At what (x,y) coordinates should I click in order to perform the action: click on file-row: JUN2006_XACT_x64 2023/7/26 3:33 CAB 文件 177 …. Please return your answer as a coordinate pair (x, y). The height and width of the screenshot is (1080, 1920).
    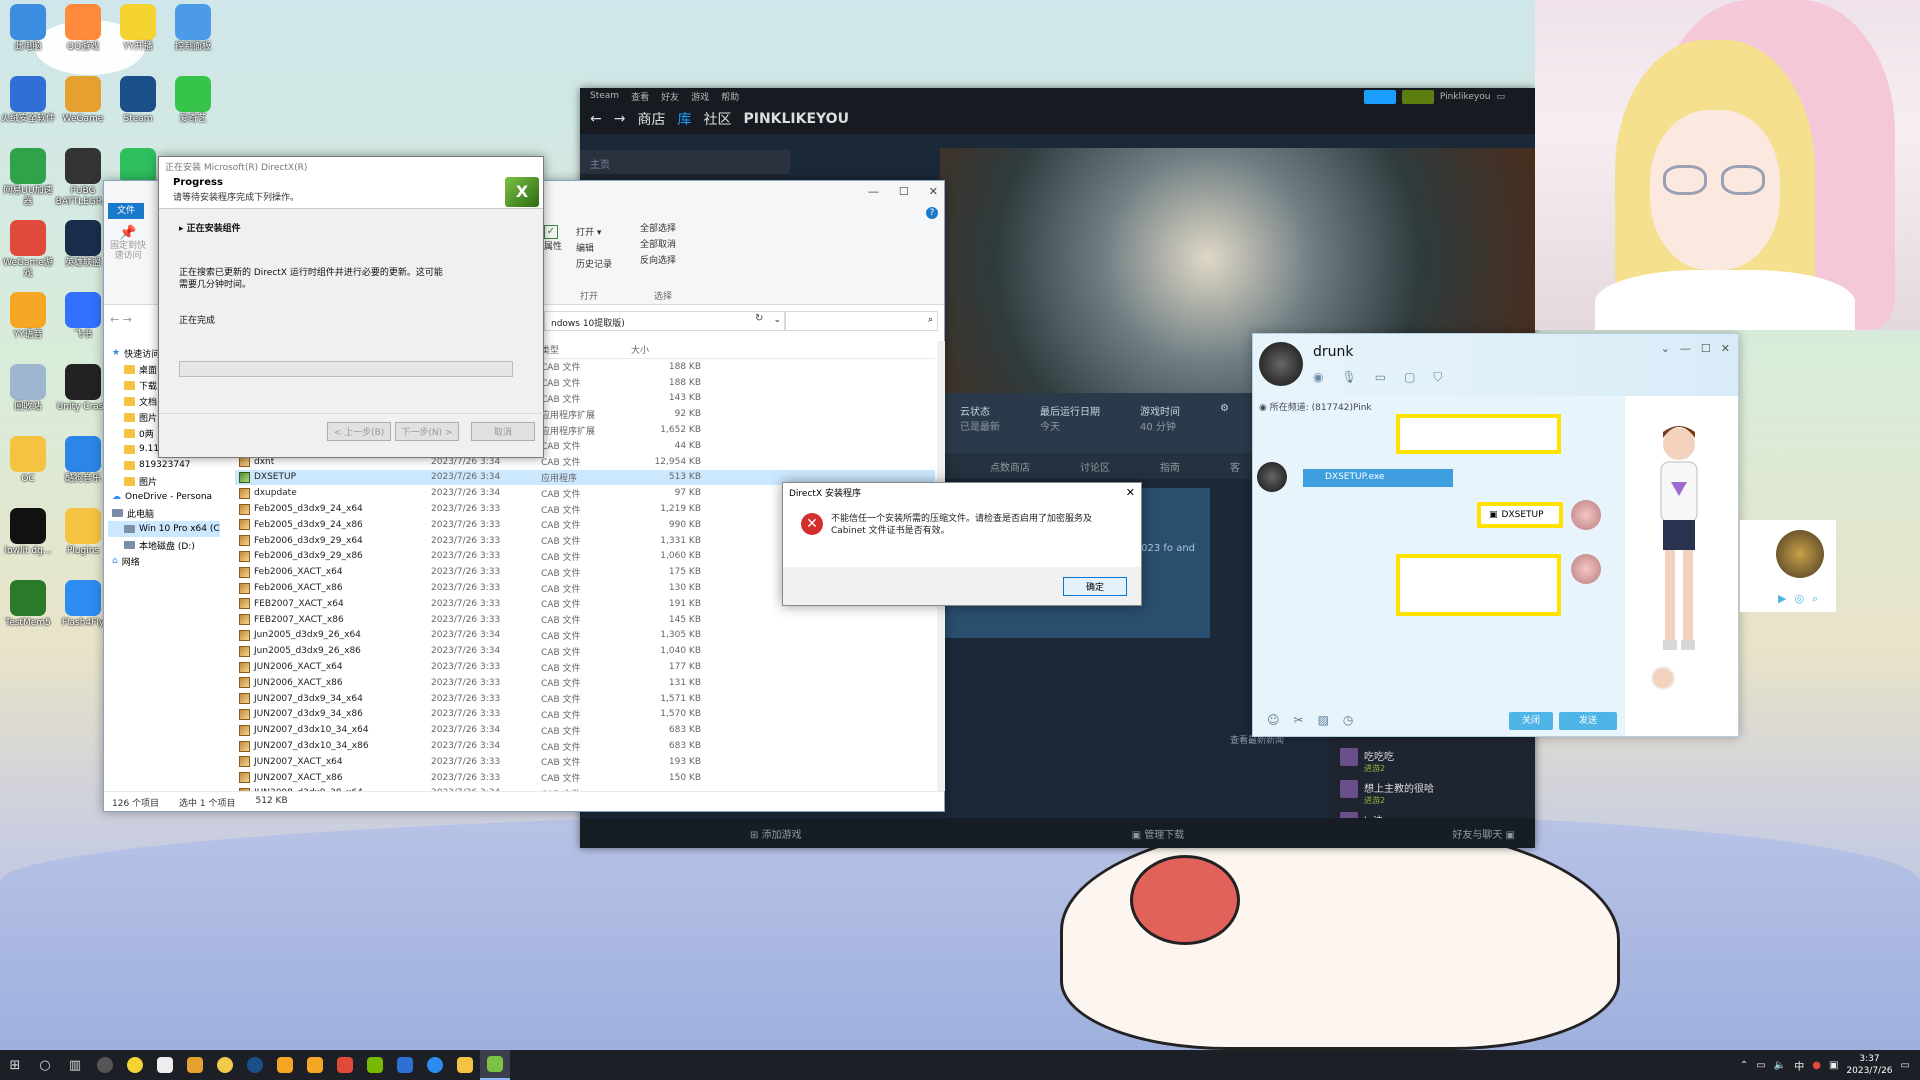
    Looking at the image, I should click on (585, 667).